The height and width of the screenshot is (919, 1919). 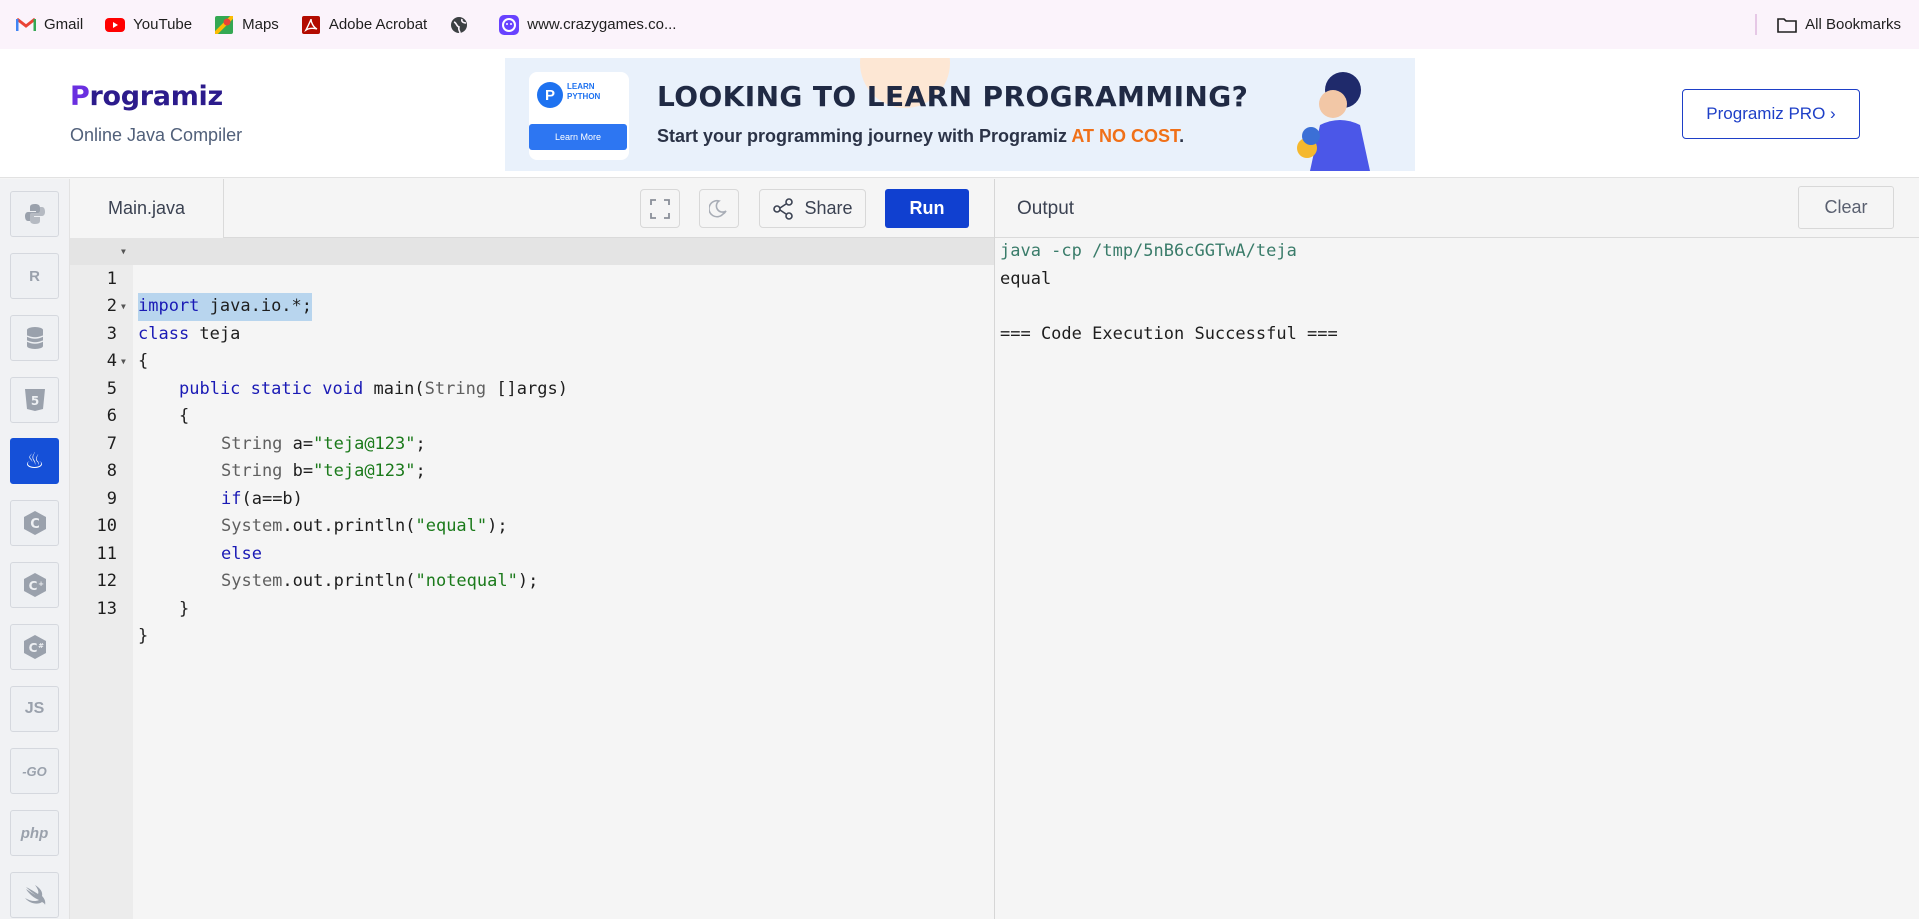 I want to click on code-line: 5 ▼ {, so click(x=532, y=387).